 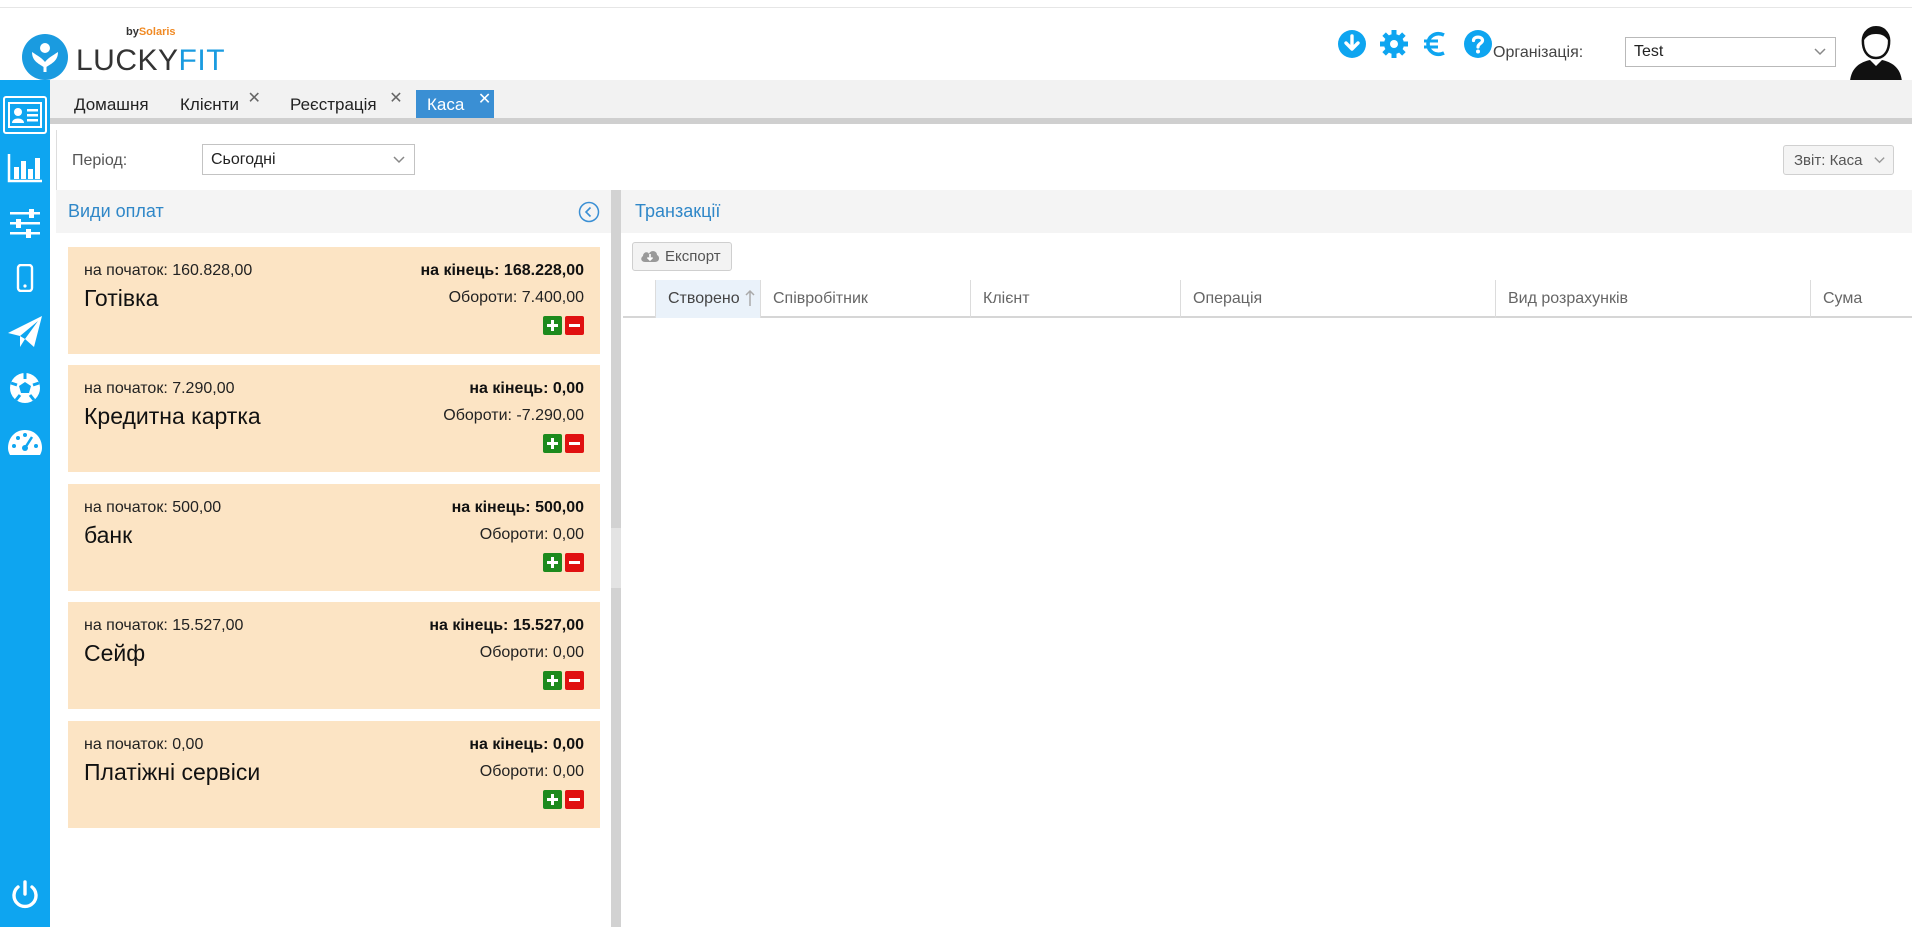 What do you see at coordinates (164, 625) in the screenshot?
I see `start-balance: на початок: 15.527,00` at bounding box center [164, 625].